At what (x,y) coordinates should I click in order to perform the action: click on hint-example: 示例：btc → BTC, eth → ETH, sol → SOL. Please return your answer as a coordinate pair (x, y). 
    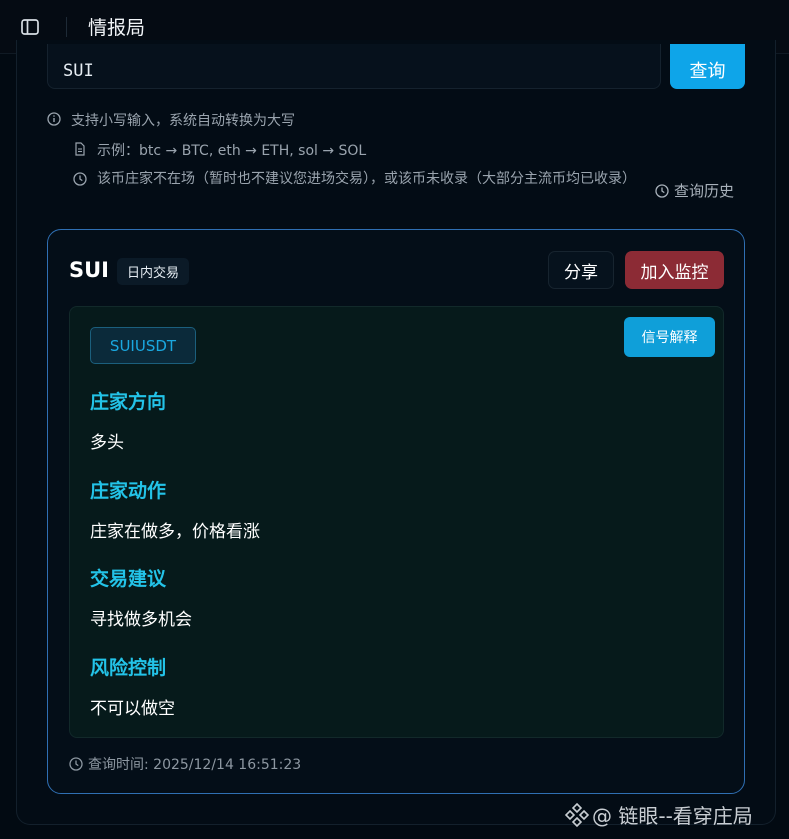
    Looking at the image, I should click on (219, 150).